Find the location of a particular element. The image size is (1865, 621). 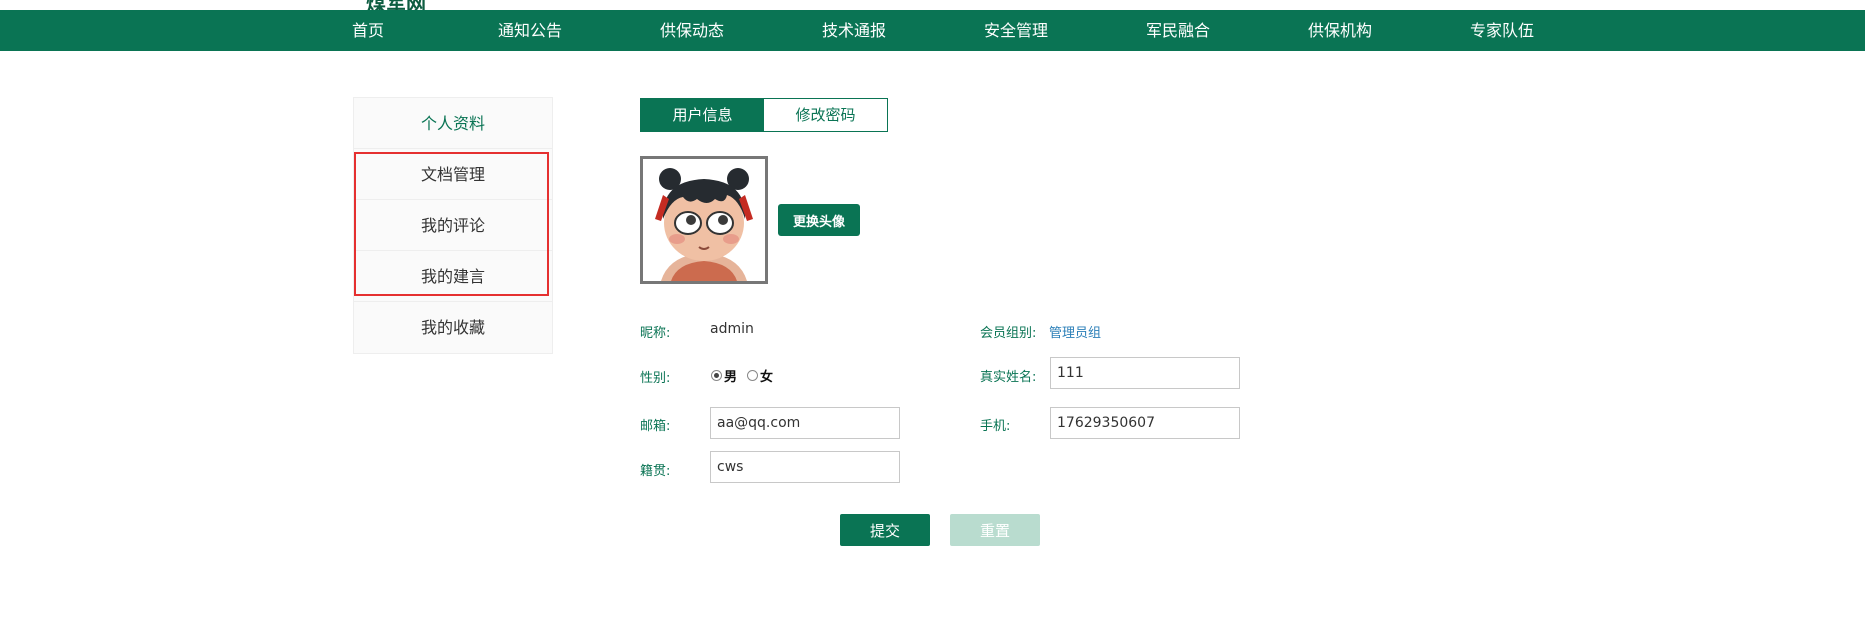

nav-item-notices: 通知公告 is located at coordinates (530, 30).